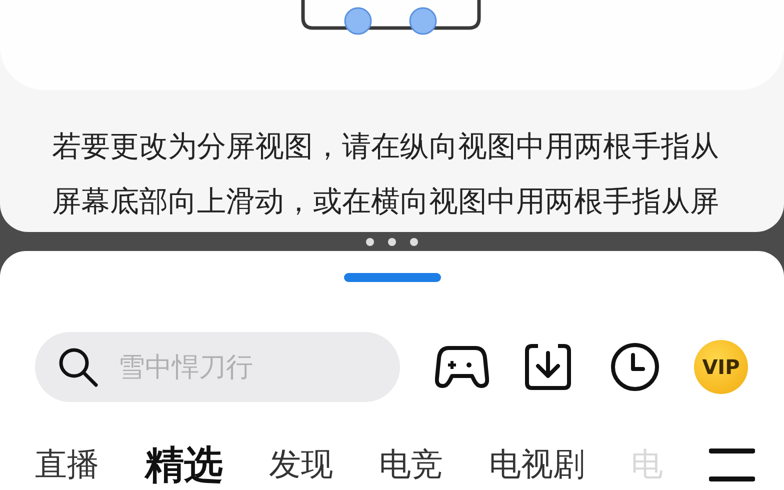 The width and height of the screenshot is (784, 490). I want to click on category-tab: 电视剧, so click(537, 465).